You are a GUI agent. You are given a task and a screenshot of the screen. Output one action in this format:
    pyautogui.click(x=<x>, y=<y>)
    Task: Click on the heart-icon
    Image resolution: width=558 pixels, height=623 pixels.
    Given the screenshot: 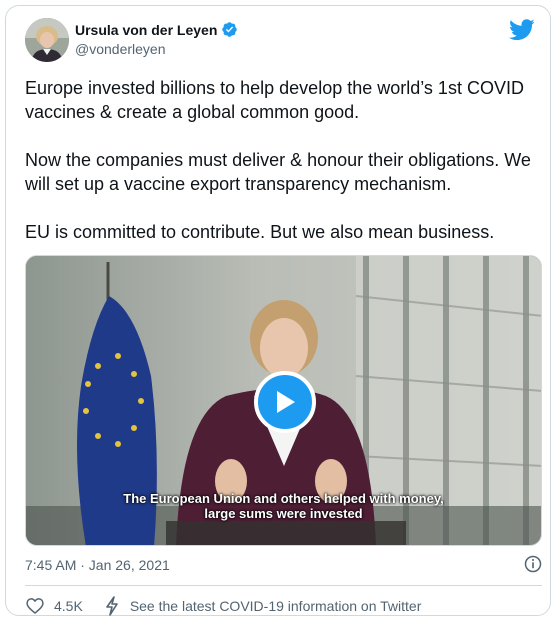 What is the action you would take?
    pyautogui.click(x=35, y=606)
    